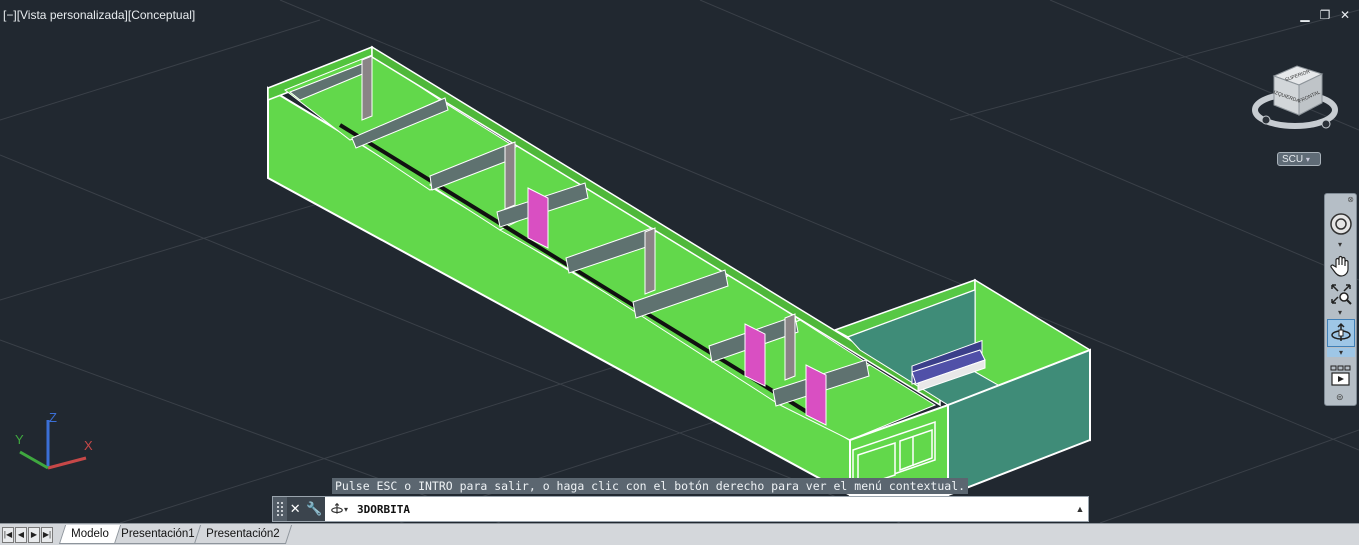  What do you see at coordinates (72, 15) in the screenshot?
I see `view-menu: [Vista personalizada]` at bounding box center [72, 15].